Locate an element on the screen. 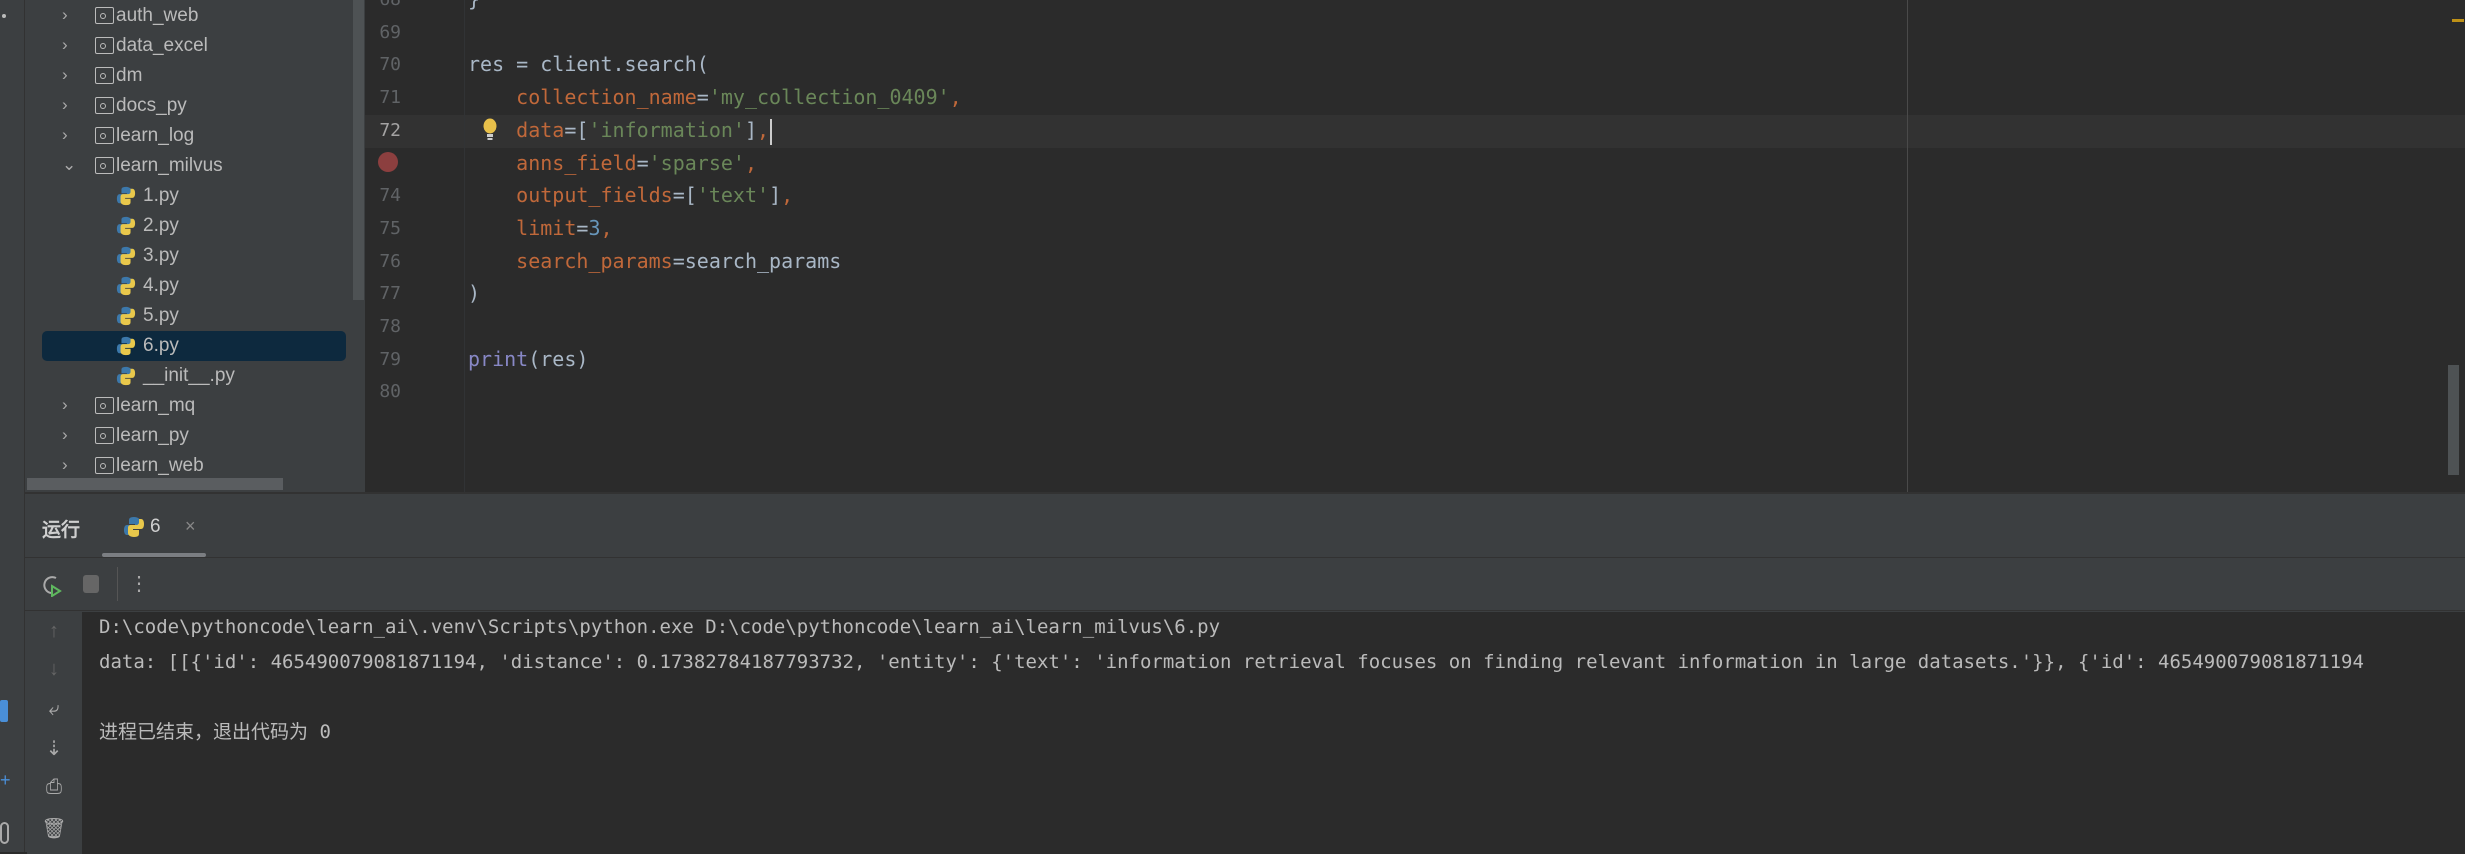 The height and width of the screenshot is (854, 2465). code-token-param: limit is located at coordinates (546, 227).